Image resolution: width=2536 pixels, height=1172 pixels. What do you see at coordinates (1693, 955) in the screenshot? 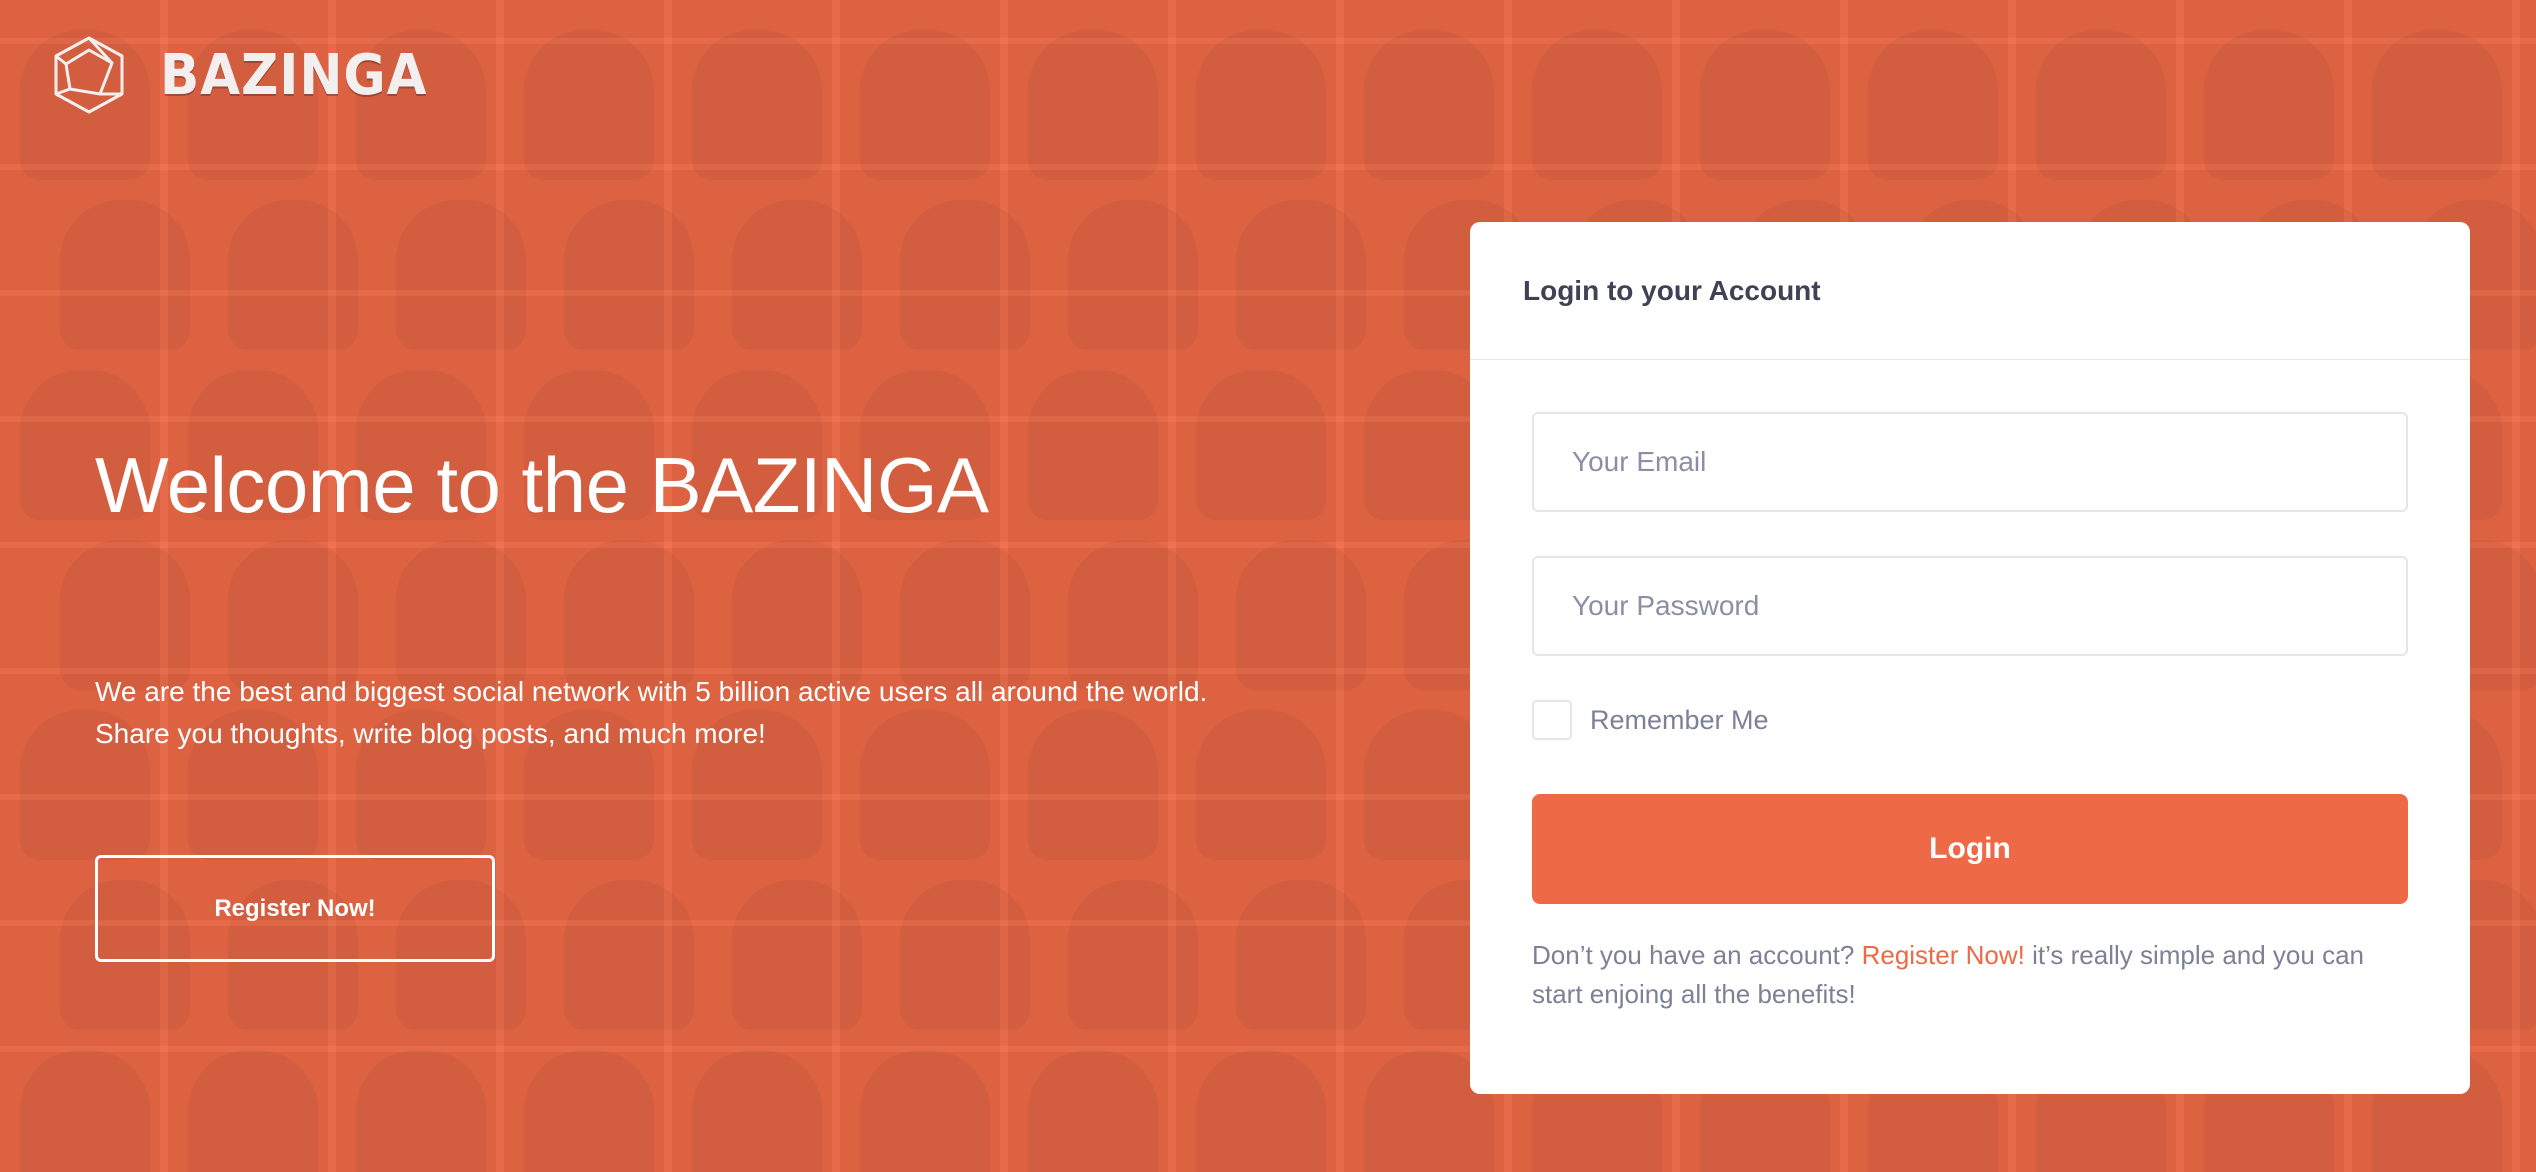
I see `signup-prefix: Don’t you have an account?` at bounding box center [1693, 955].